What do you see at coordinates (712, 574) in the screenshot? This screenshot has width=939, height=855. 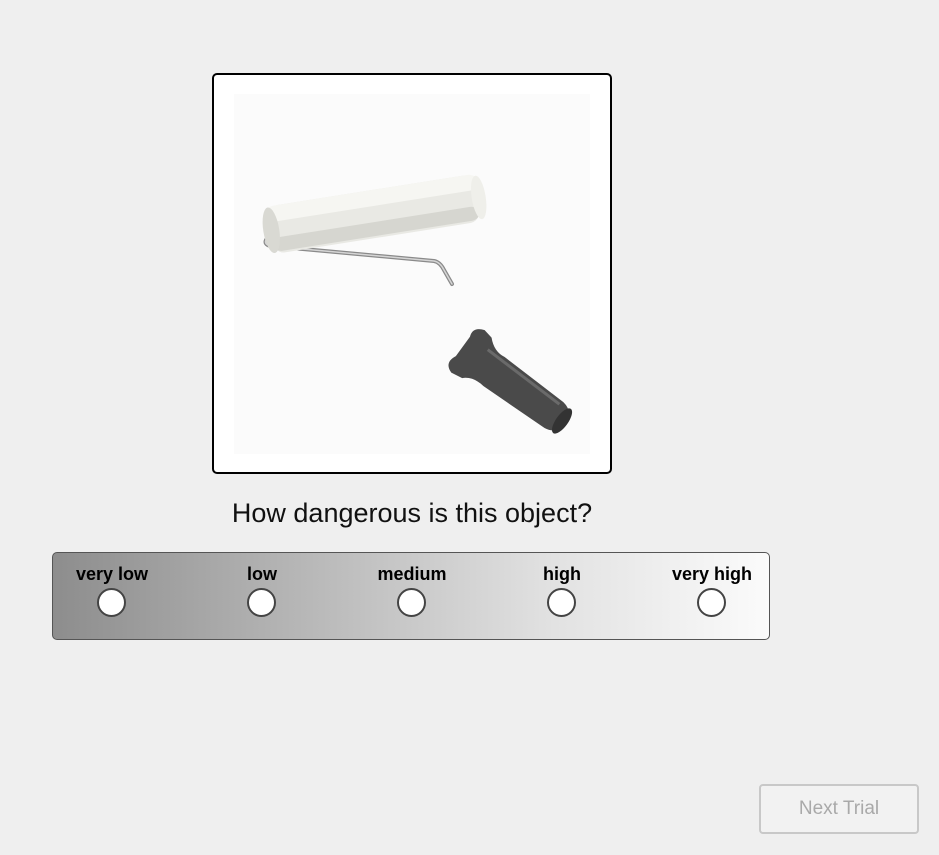 I see `rating-option-label: very high` at bounding box center [712, 574].